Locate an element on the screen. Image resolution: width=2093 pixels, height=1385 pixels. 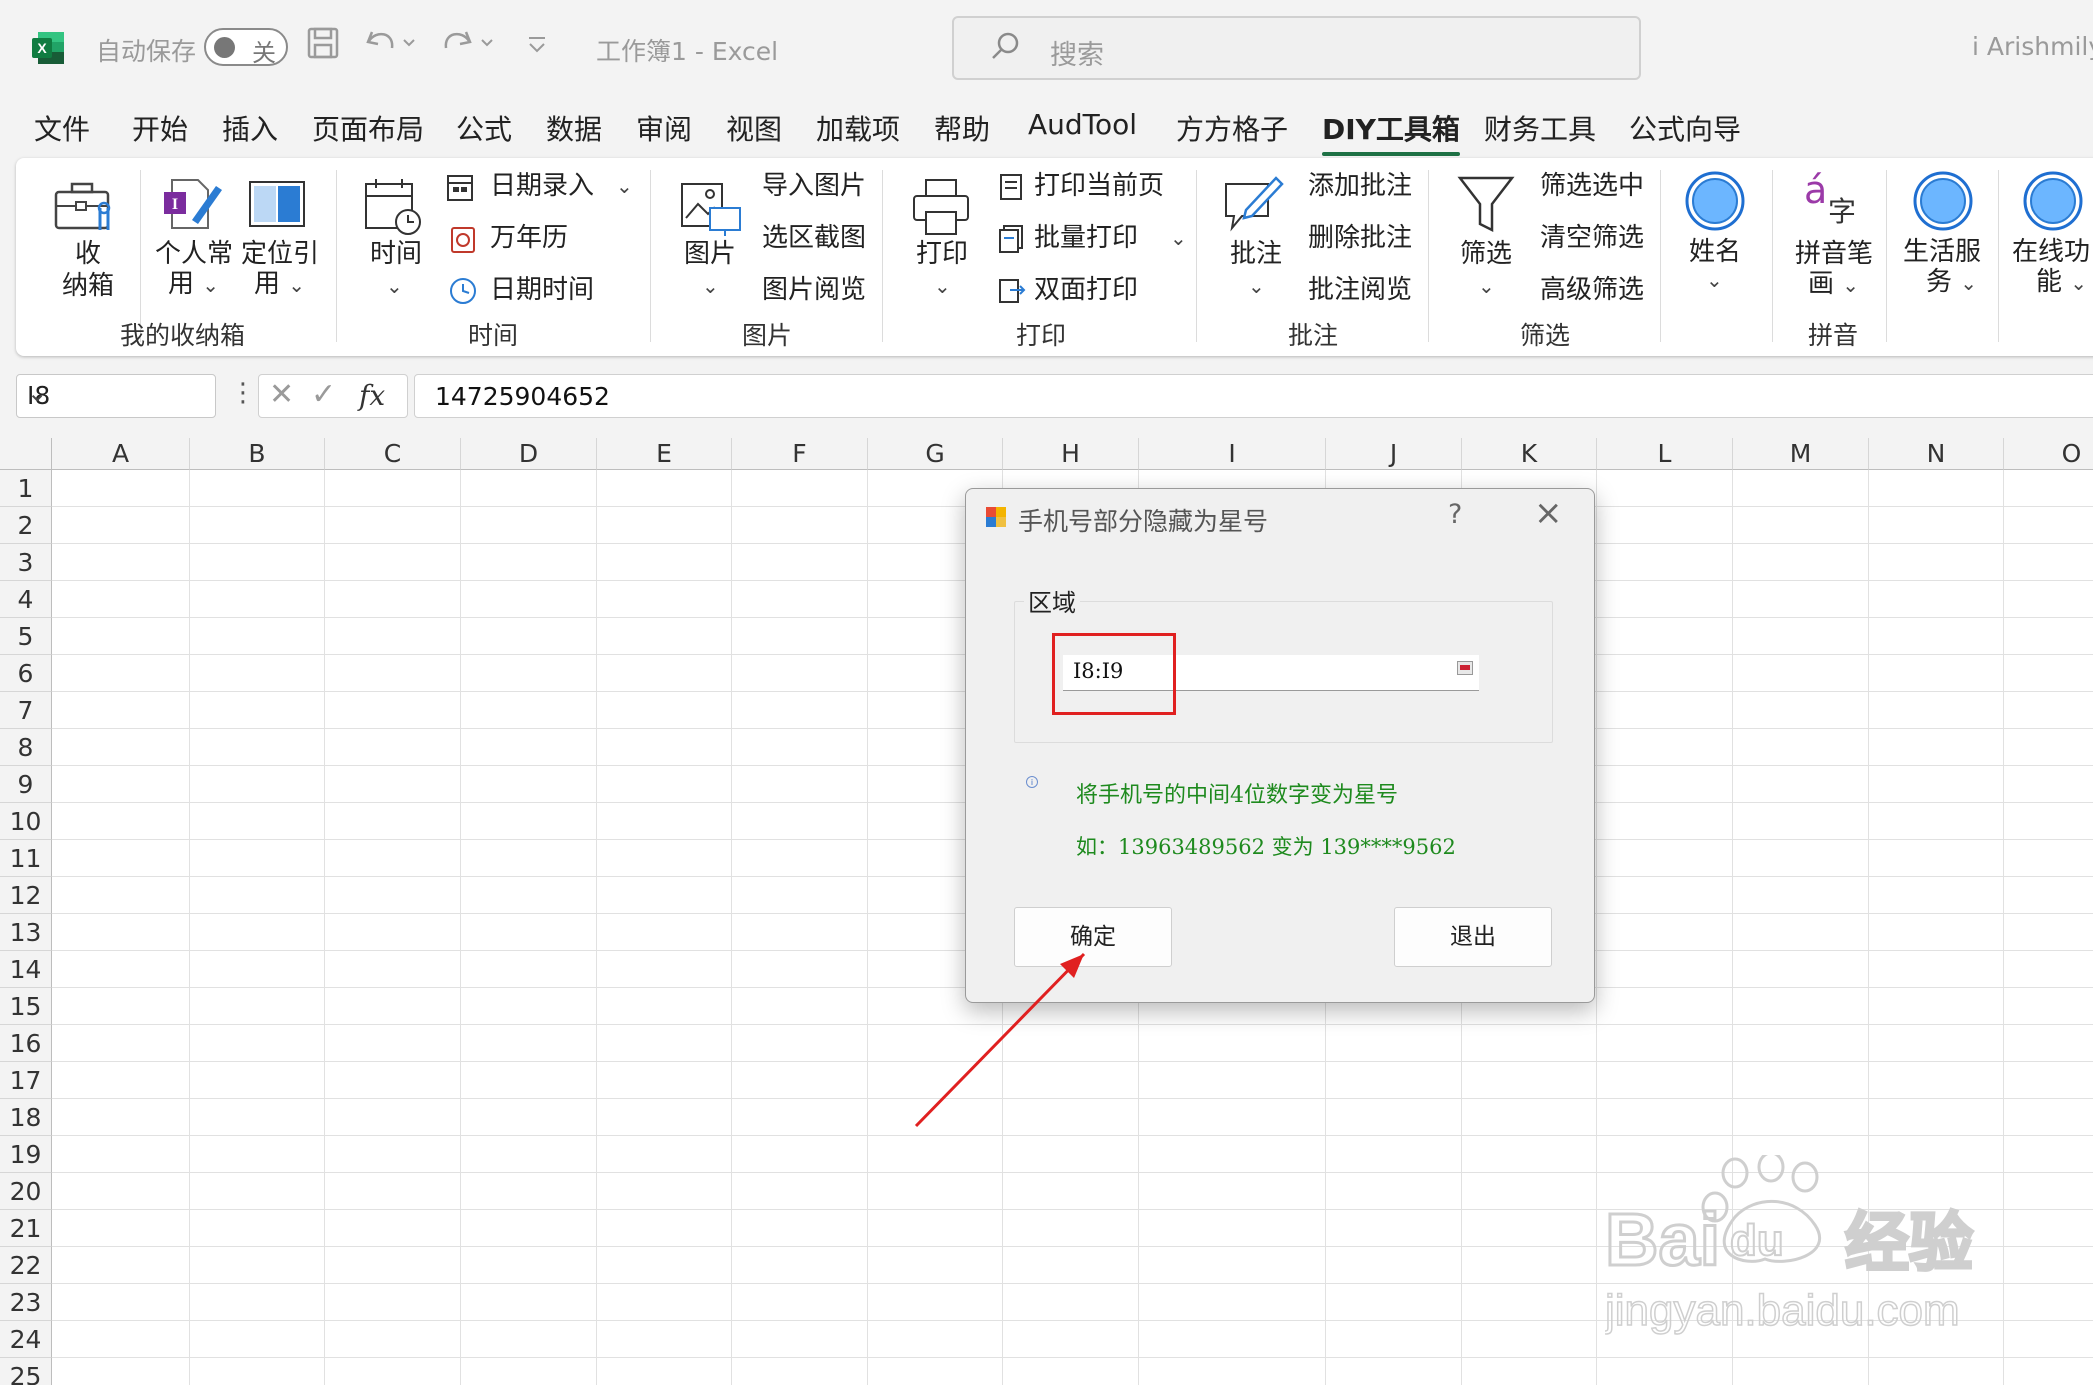
row-header: 18 is located at coordinates (26, 1117).